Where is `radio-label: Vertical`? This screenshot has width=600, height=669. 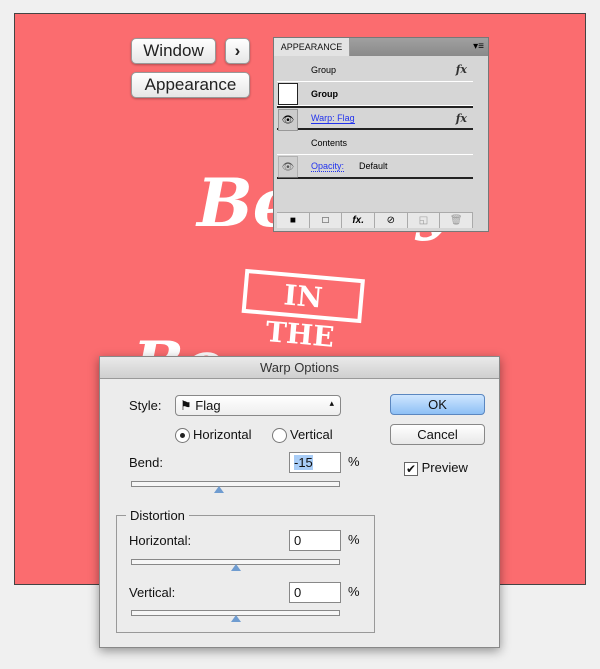 radio-label: Vertical is located at coordinates (311, 434).